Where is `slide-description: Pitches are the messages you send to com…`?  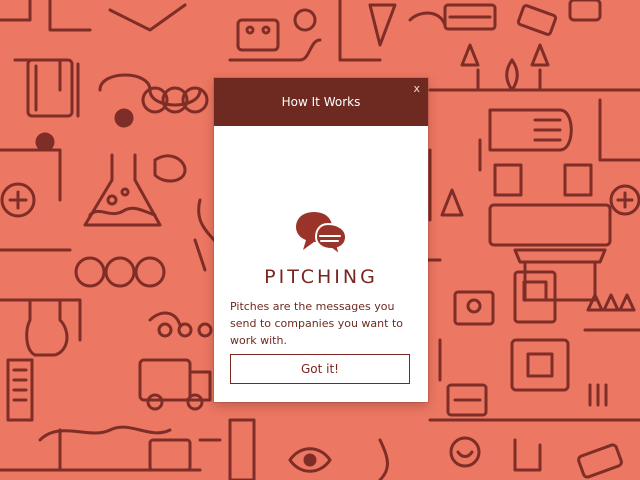
slide-description: Pitches are the messages you send to com… is located at coordinates (316, 323).